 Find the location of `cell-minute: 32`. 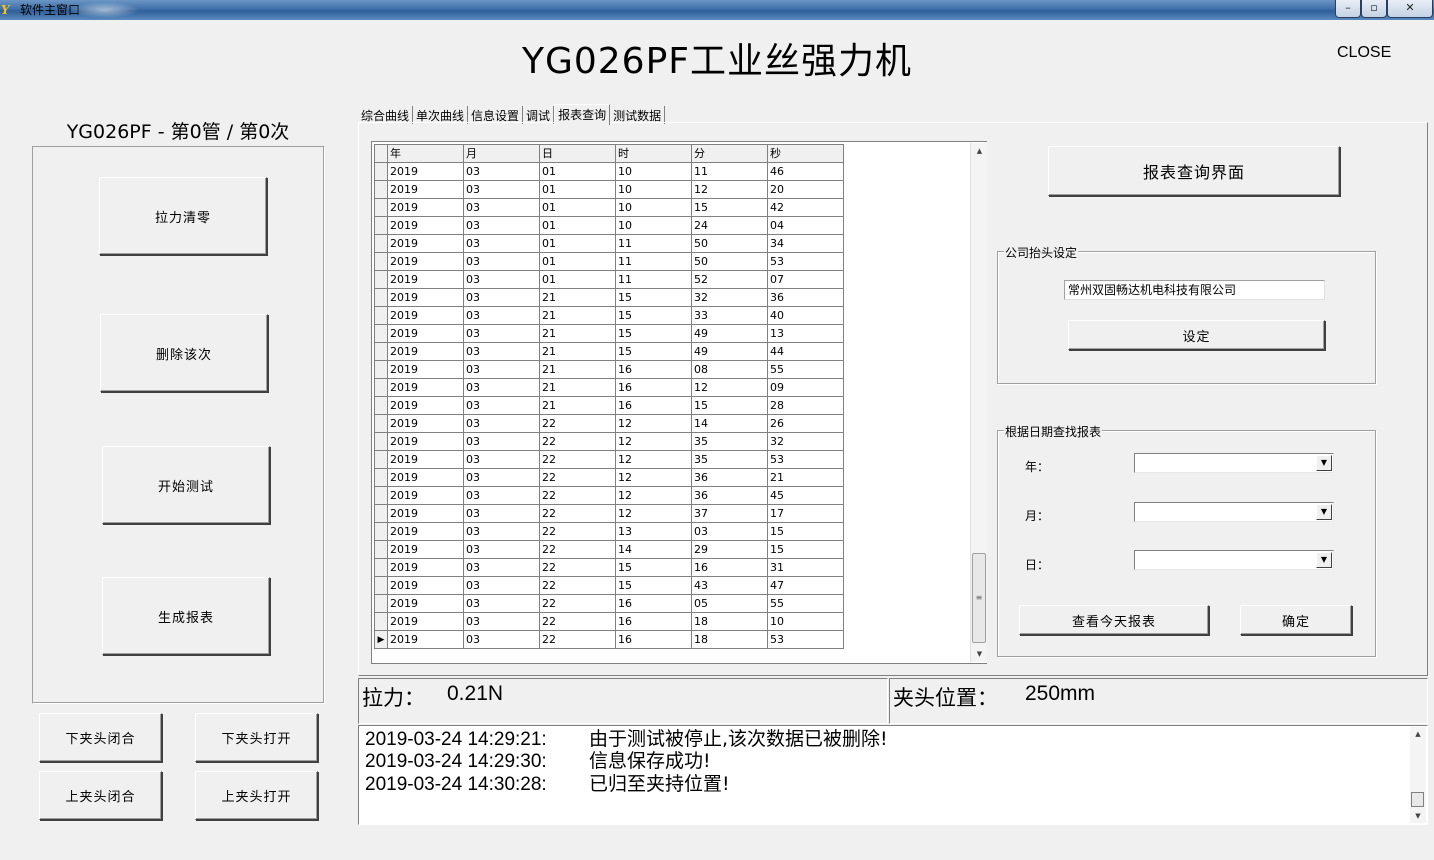

cell-minute: 32 is located at coordinates (729, 297).